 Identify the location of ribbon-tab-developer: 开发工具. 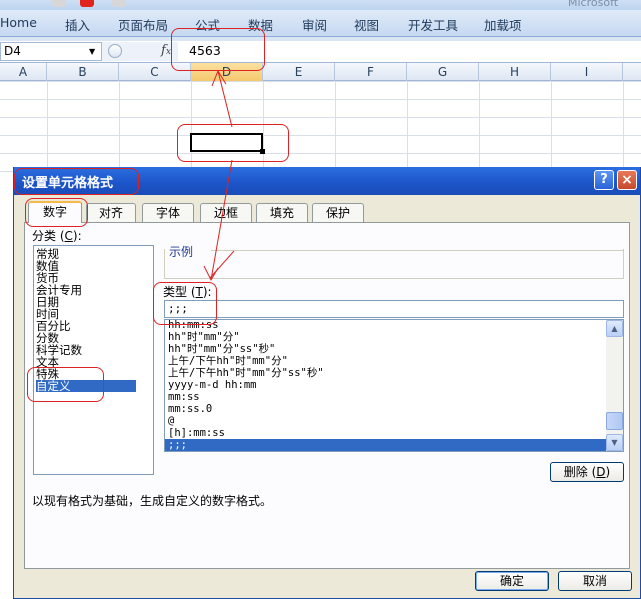
(433, 24).